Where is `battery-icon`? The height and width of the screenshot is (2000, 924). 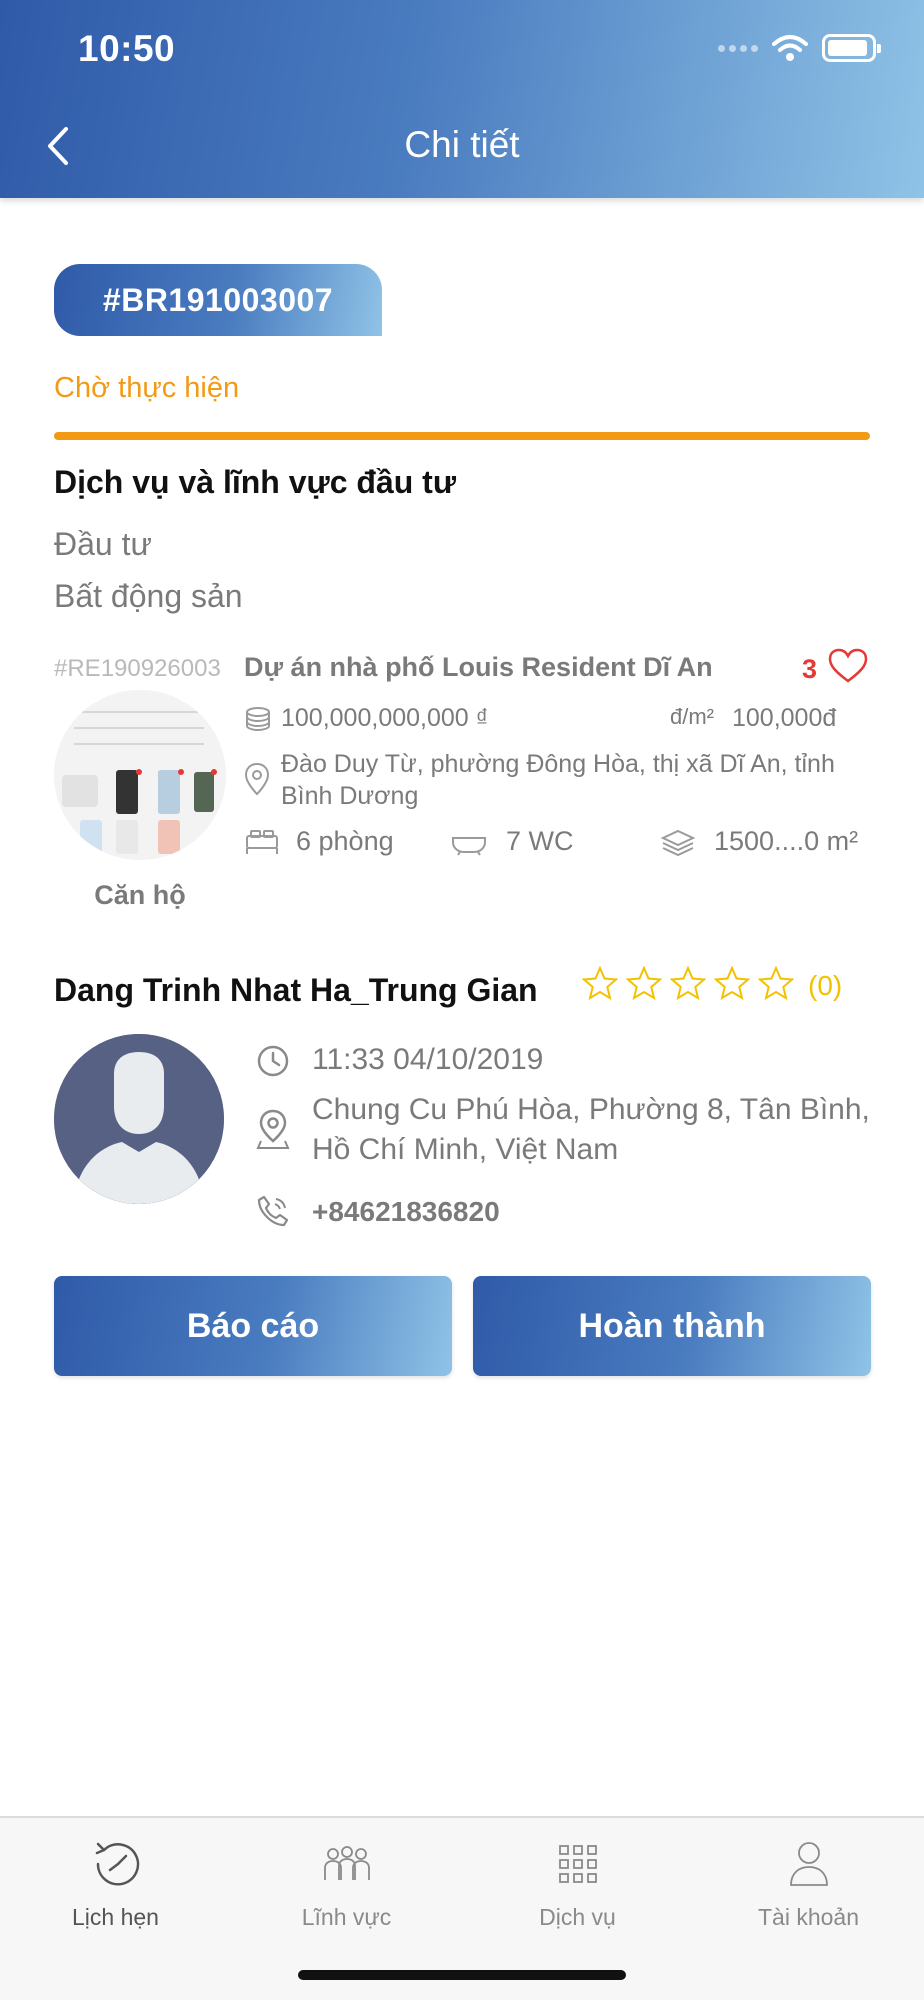 battery-icon is located at coordinates (851, 48).